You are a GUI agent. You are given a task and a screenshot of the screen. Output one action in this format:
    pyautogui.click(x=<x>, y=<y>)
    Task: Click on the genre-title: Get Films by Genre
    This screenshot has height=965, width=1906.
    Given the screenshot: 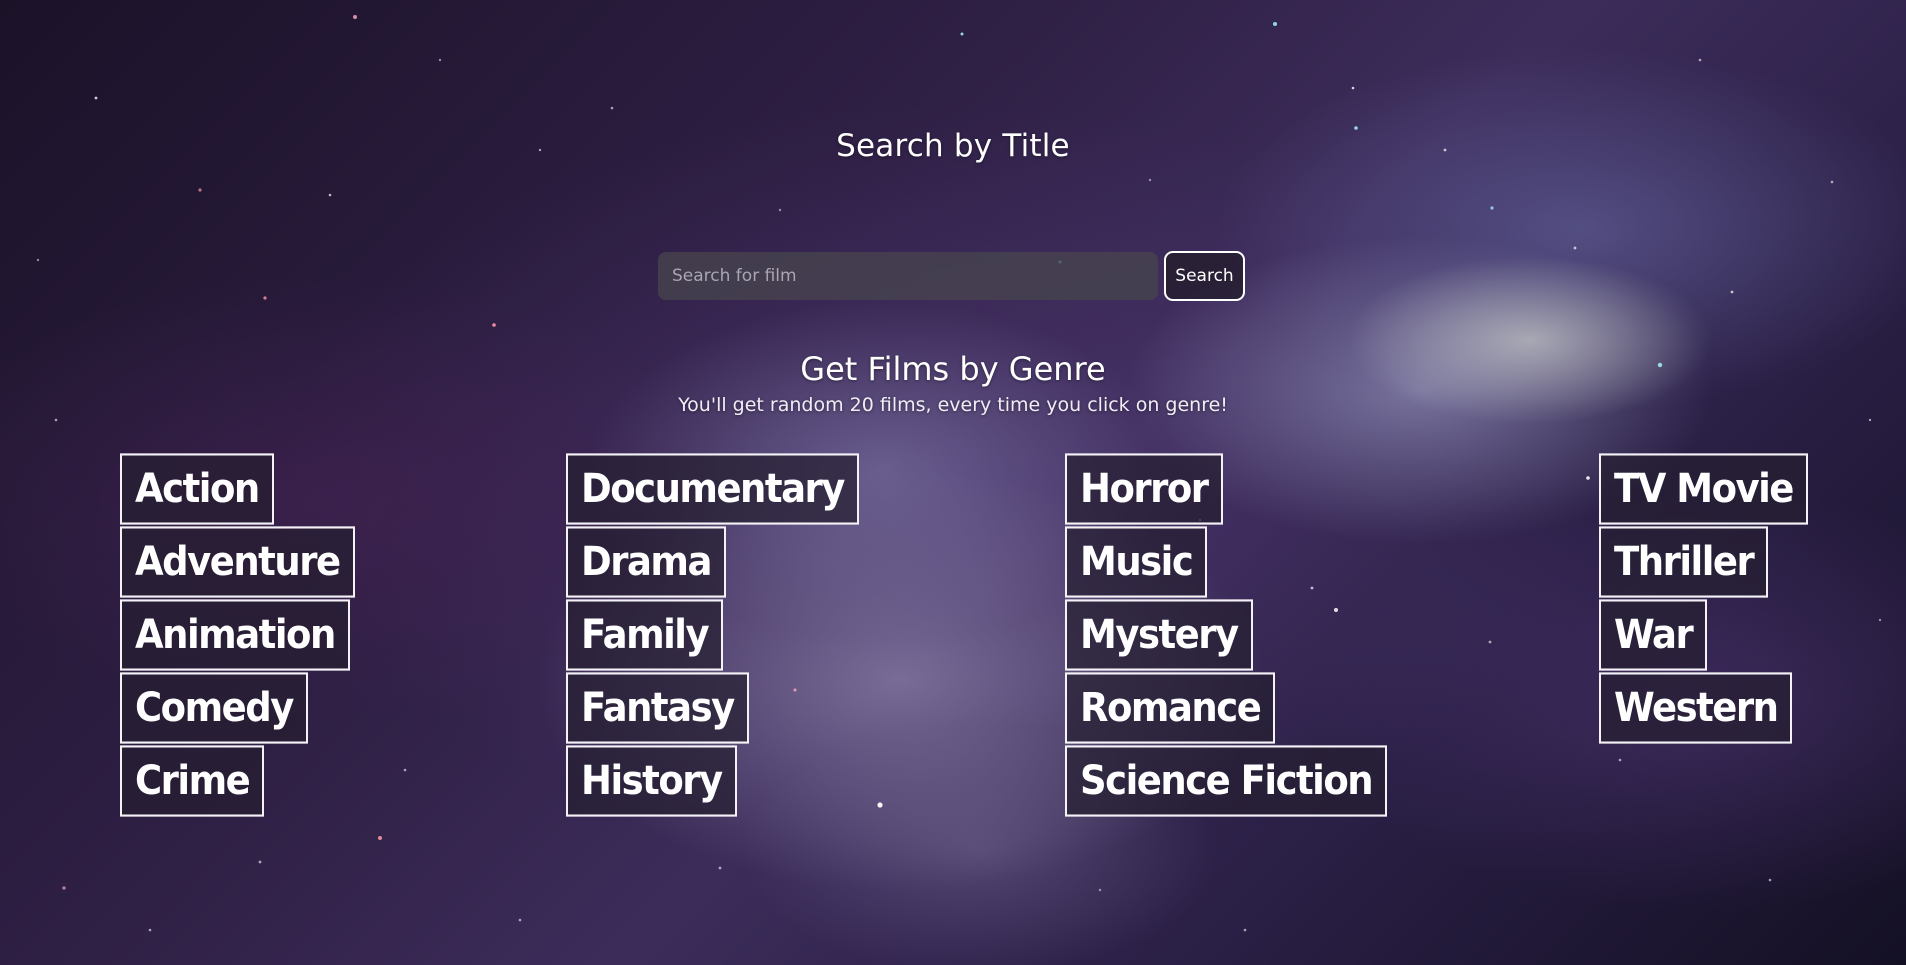 What is the action you would take?
    pyautogui.click(x=953, y=369)
    